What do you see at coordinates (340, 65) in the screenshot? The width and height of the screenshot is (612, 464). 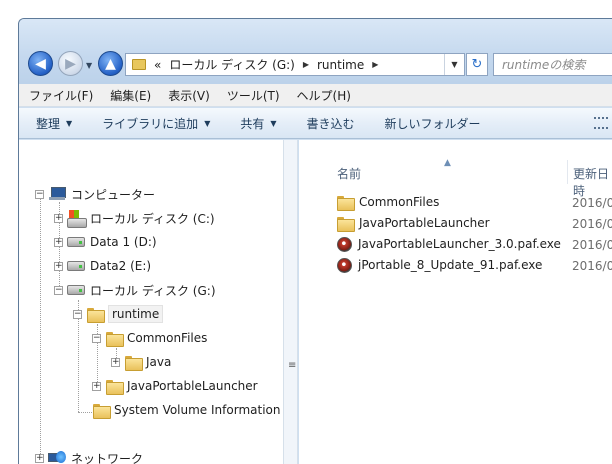 I see `address-segment-runtime: runtime` at bounding box center [340, 65].